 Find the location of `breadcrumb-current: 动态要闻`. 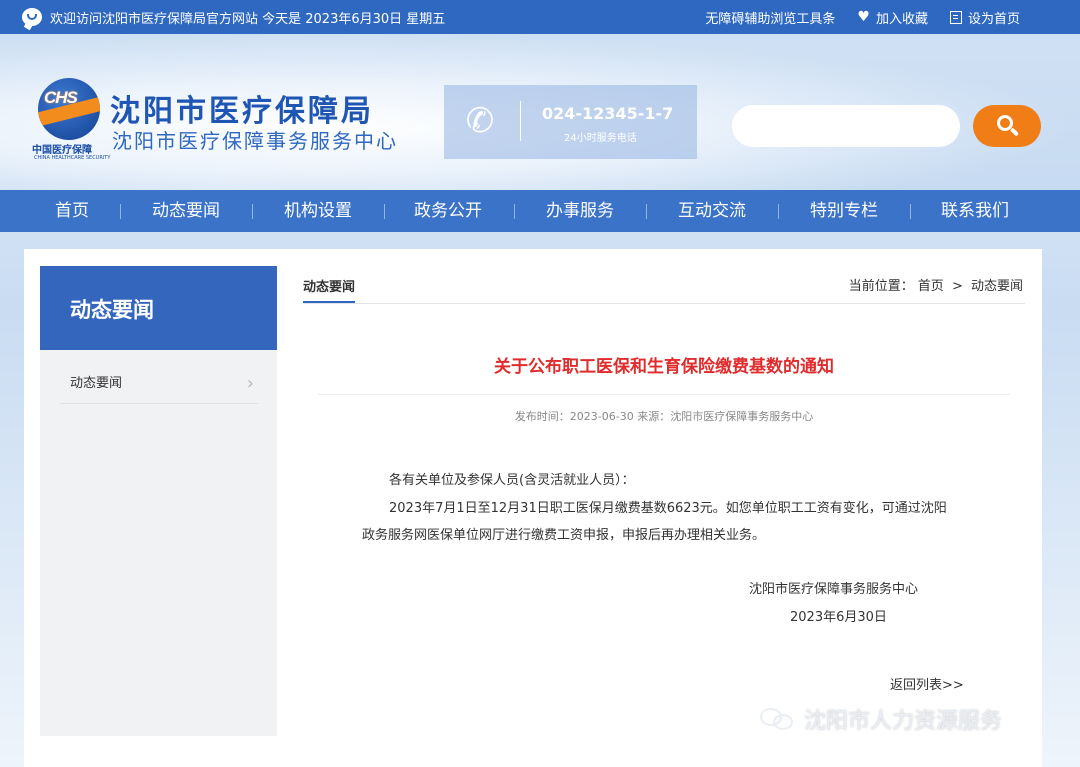

breadcrumb-current: 动态要闻 is located at coordinates (997, 286).